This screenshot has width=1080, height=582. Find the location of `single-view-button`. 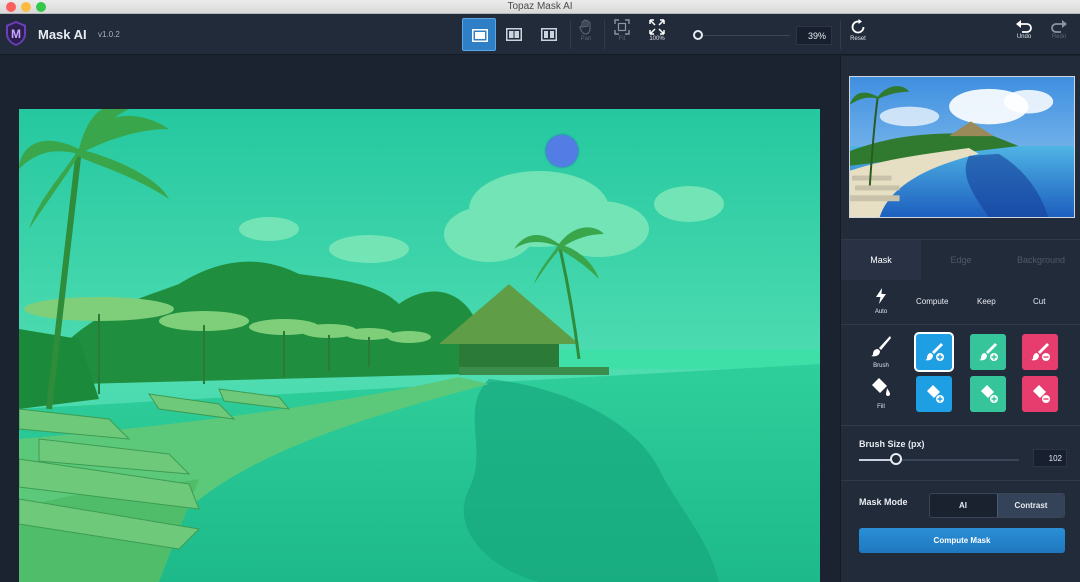

single-view-button is located at coordinates (479, 34).